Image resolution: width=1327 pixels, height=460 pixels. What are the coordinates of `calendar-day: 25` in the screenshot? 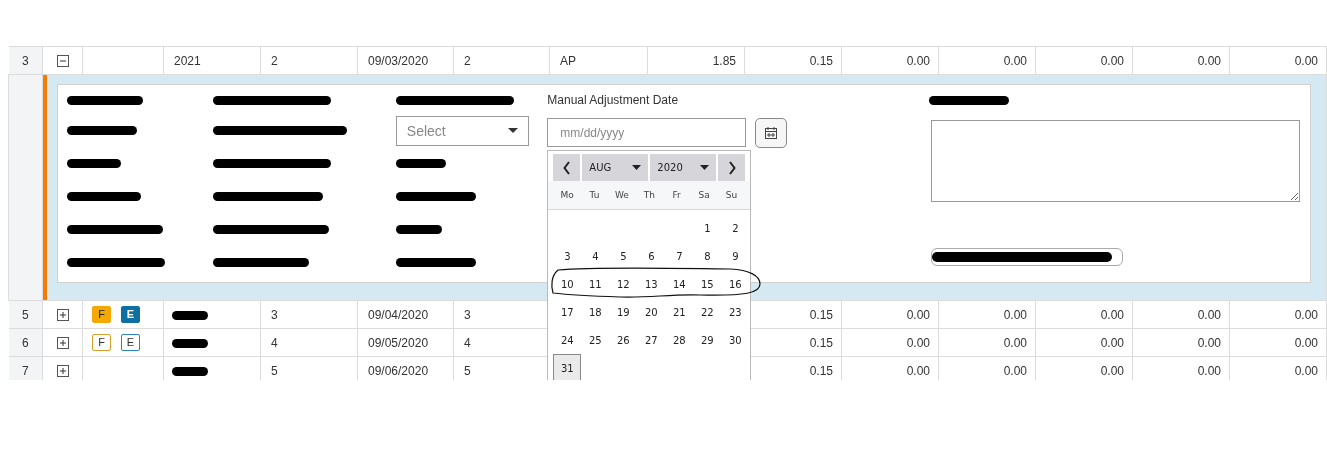 It's located at (595, 340).